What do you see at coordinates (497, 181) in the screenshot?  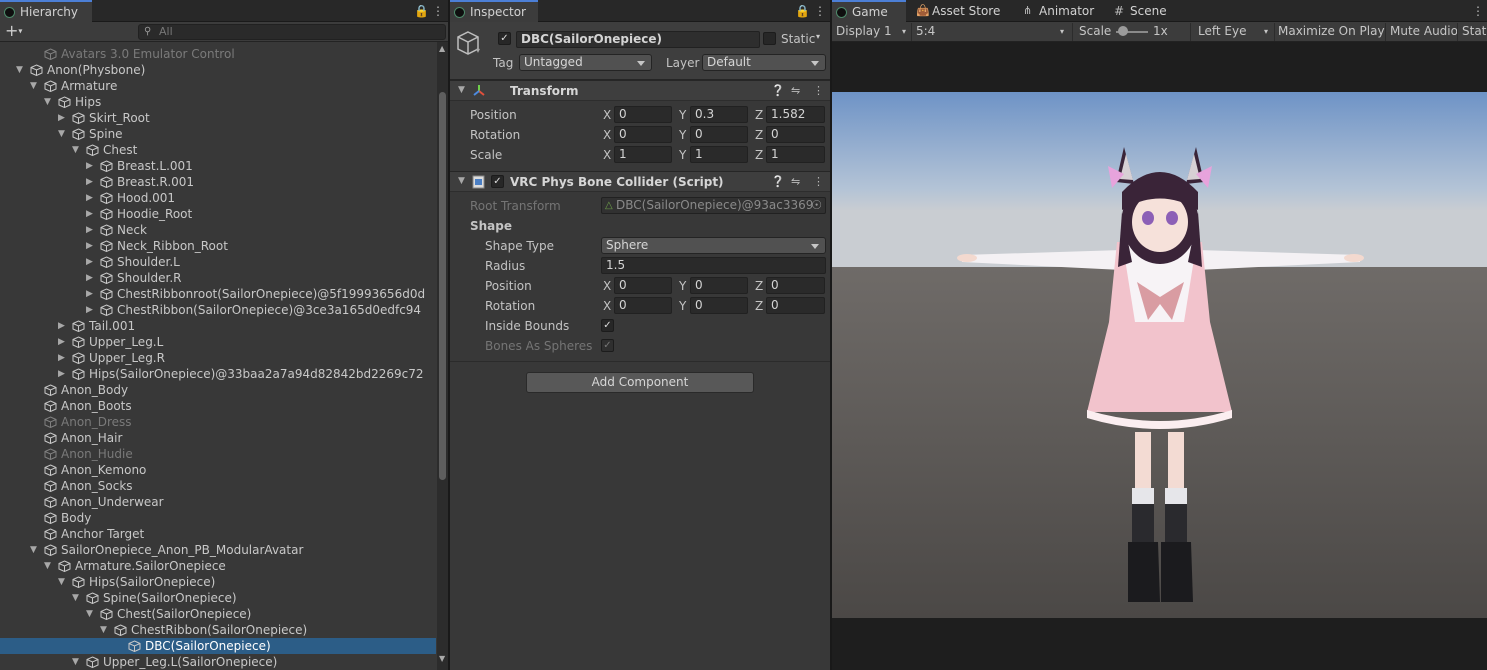 I see `collider-enabled-checkbox: ✓` at bounding box center [497, 181].